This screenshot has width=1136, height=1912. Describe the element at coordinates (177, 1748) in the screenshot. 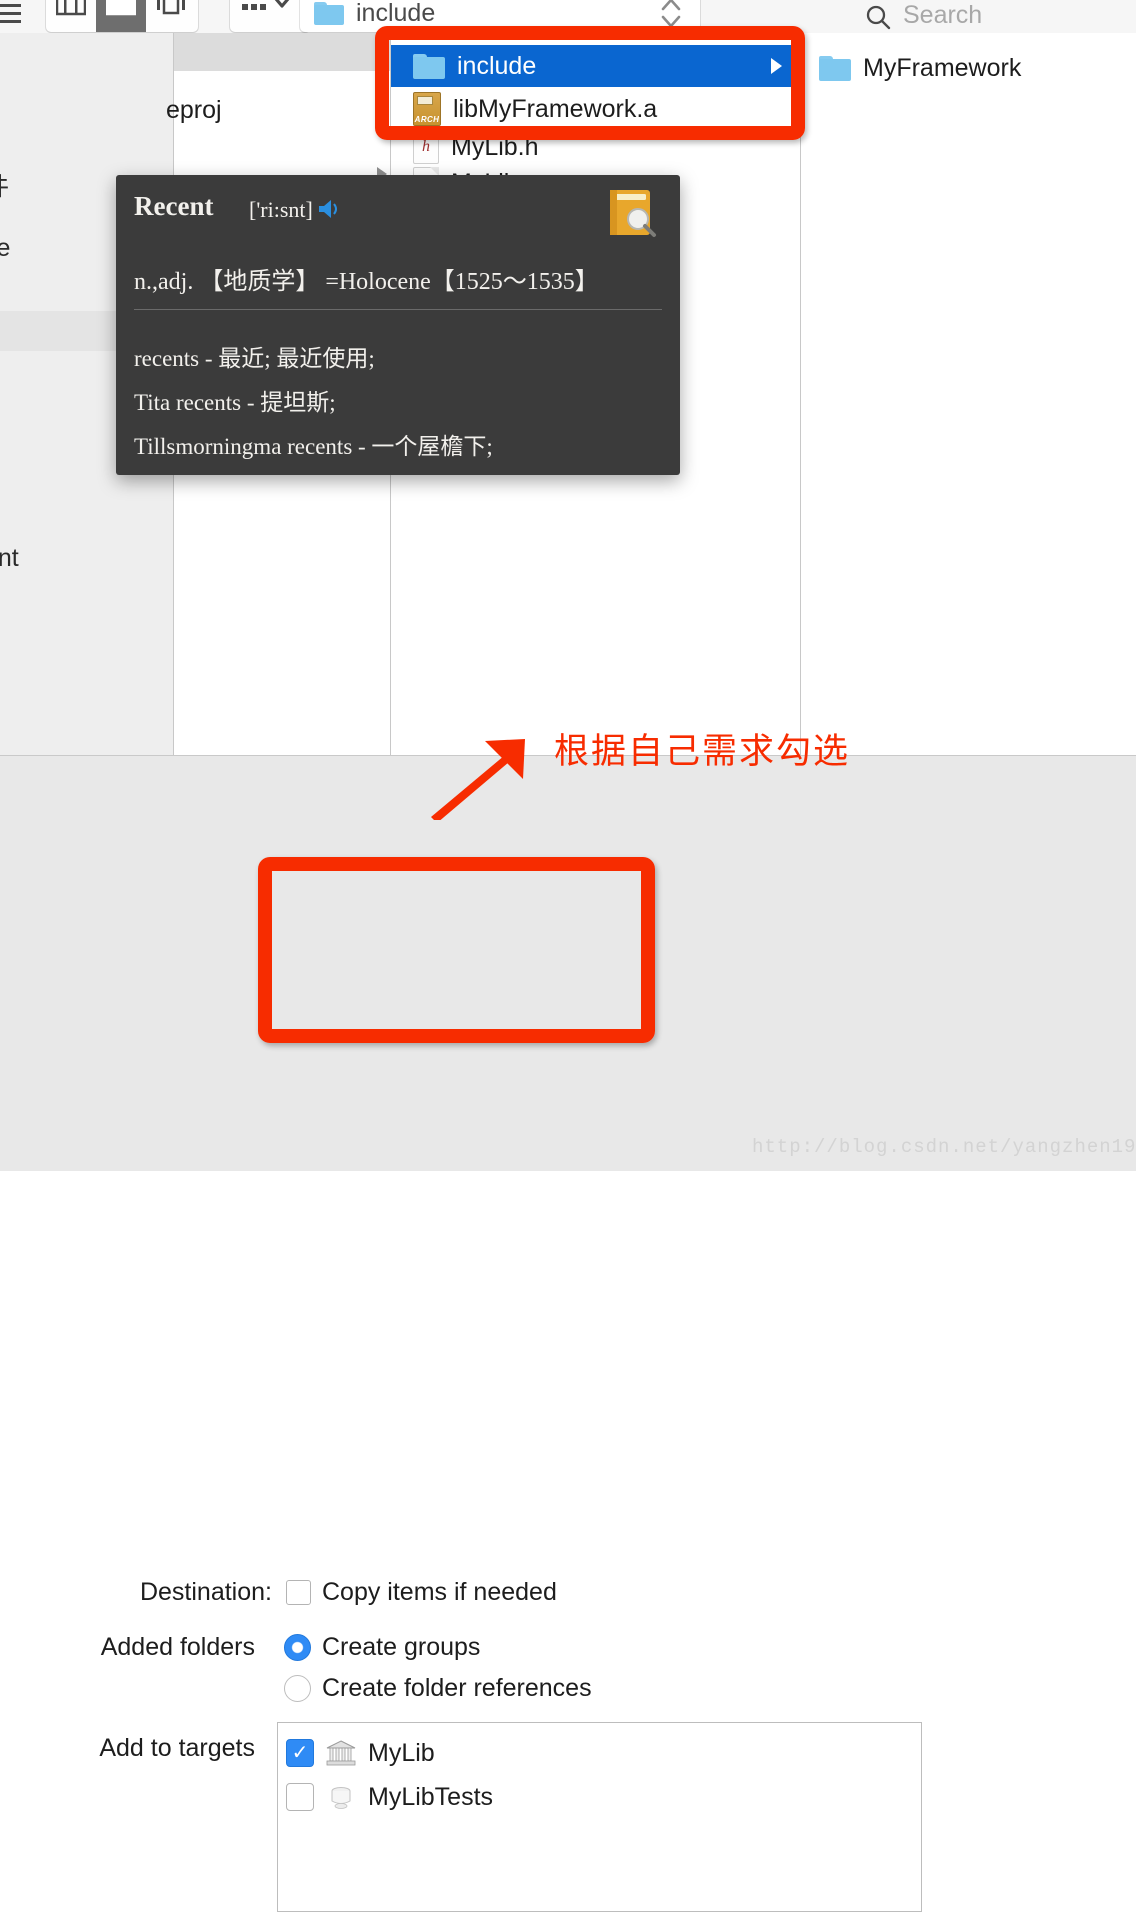

I see `add-to-targets-label: Add to targets` at that location.